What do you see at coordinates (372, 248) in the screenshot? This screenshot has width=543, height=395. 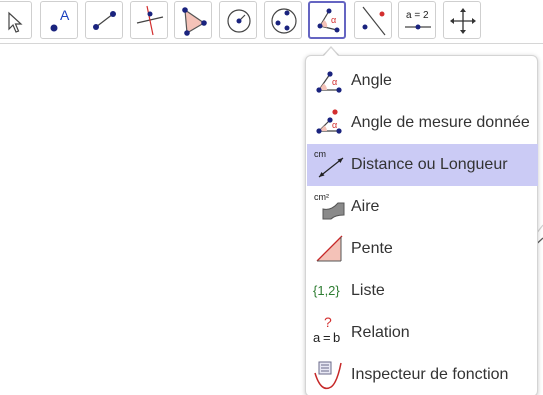 I see `menu-item-label: Pente` at bounding box center [372, 248].